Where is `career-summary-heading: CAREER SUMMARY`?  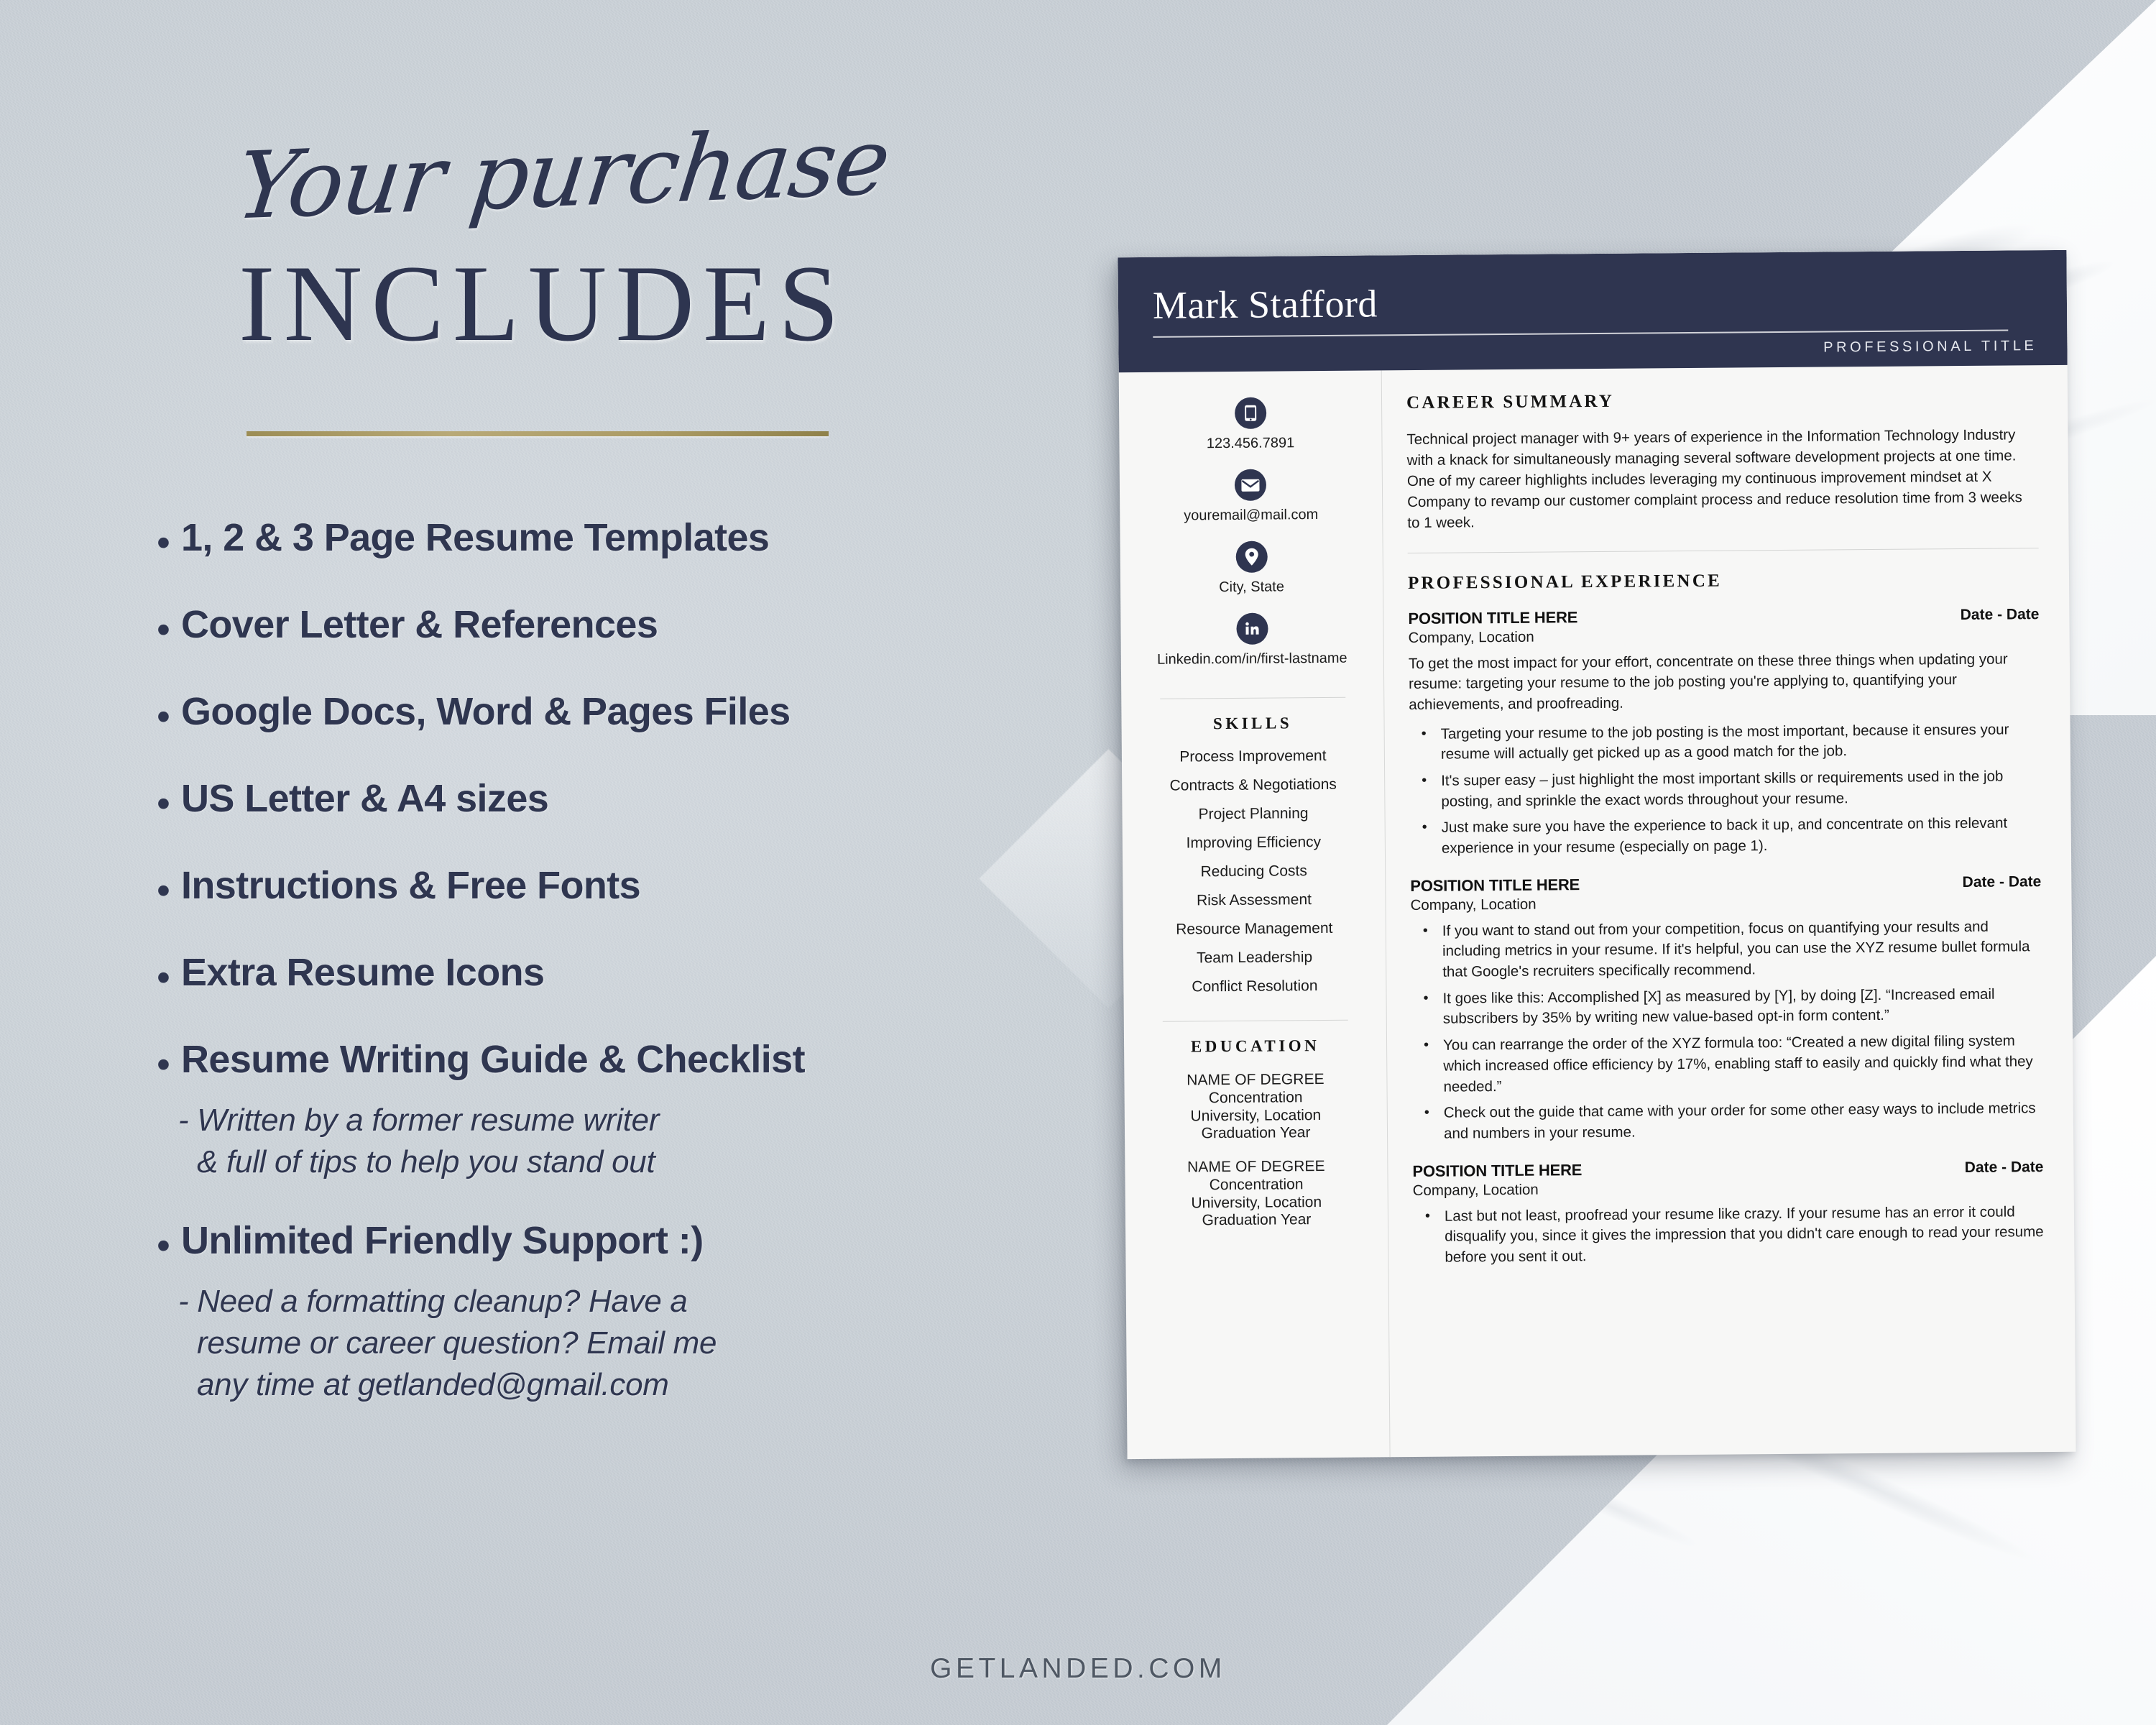 career-summary-heading: CAREER SUMMARY is located at coordinates (1511, 402).